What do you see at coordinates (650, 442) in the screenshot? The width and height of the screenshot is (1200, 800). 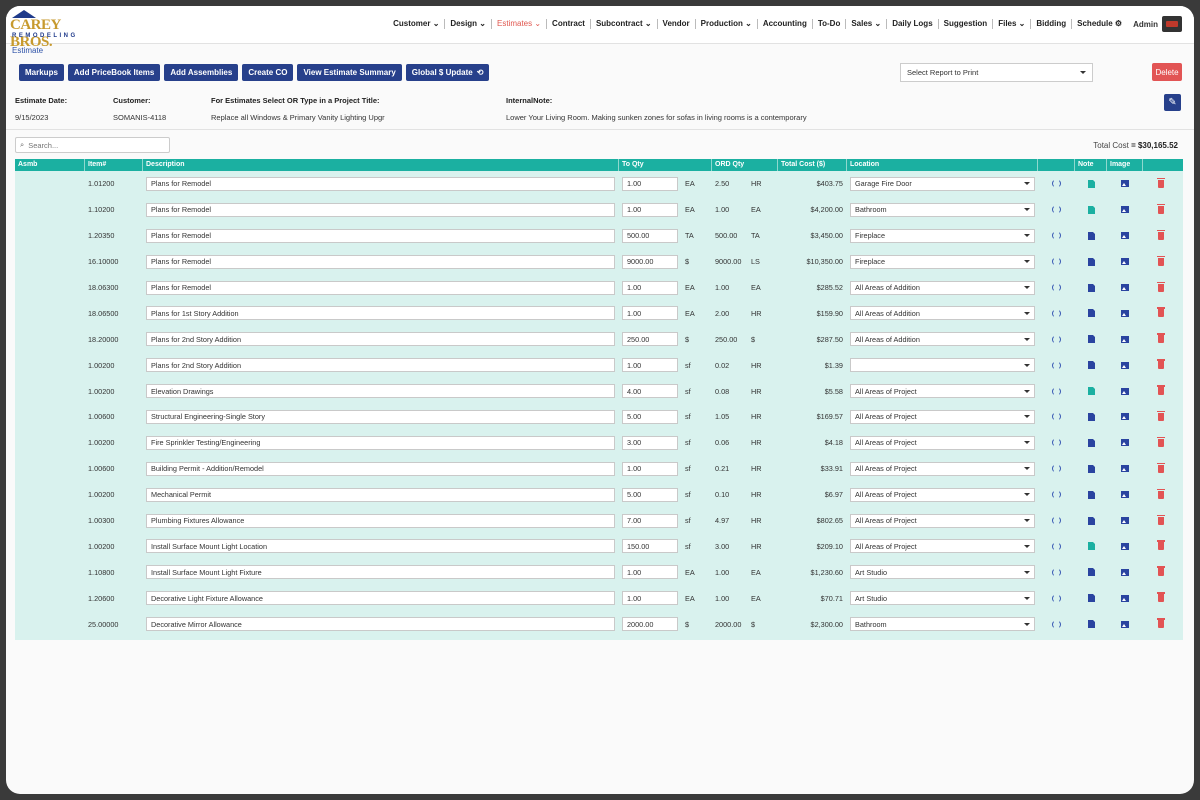 I see `qty-input: 3.00` at bounding box center [650, 442].